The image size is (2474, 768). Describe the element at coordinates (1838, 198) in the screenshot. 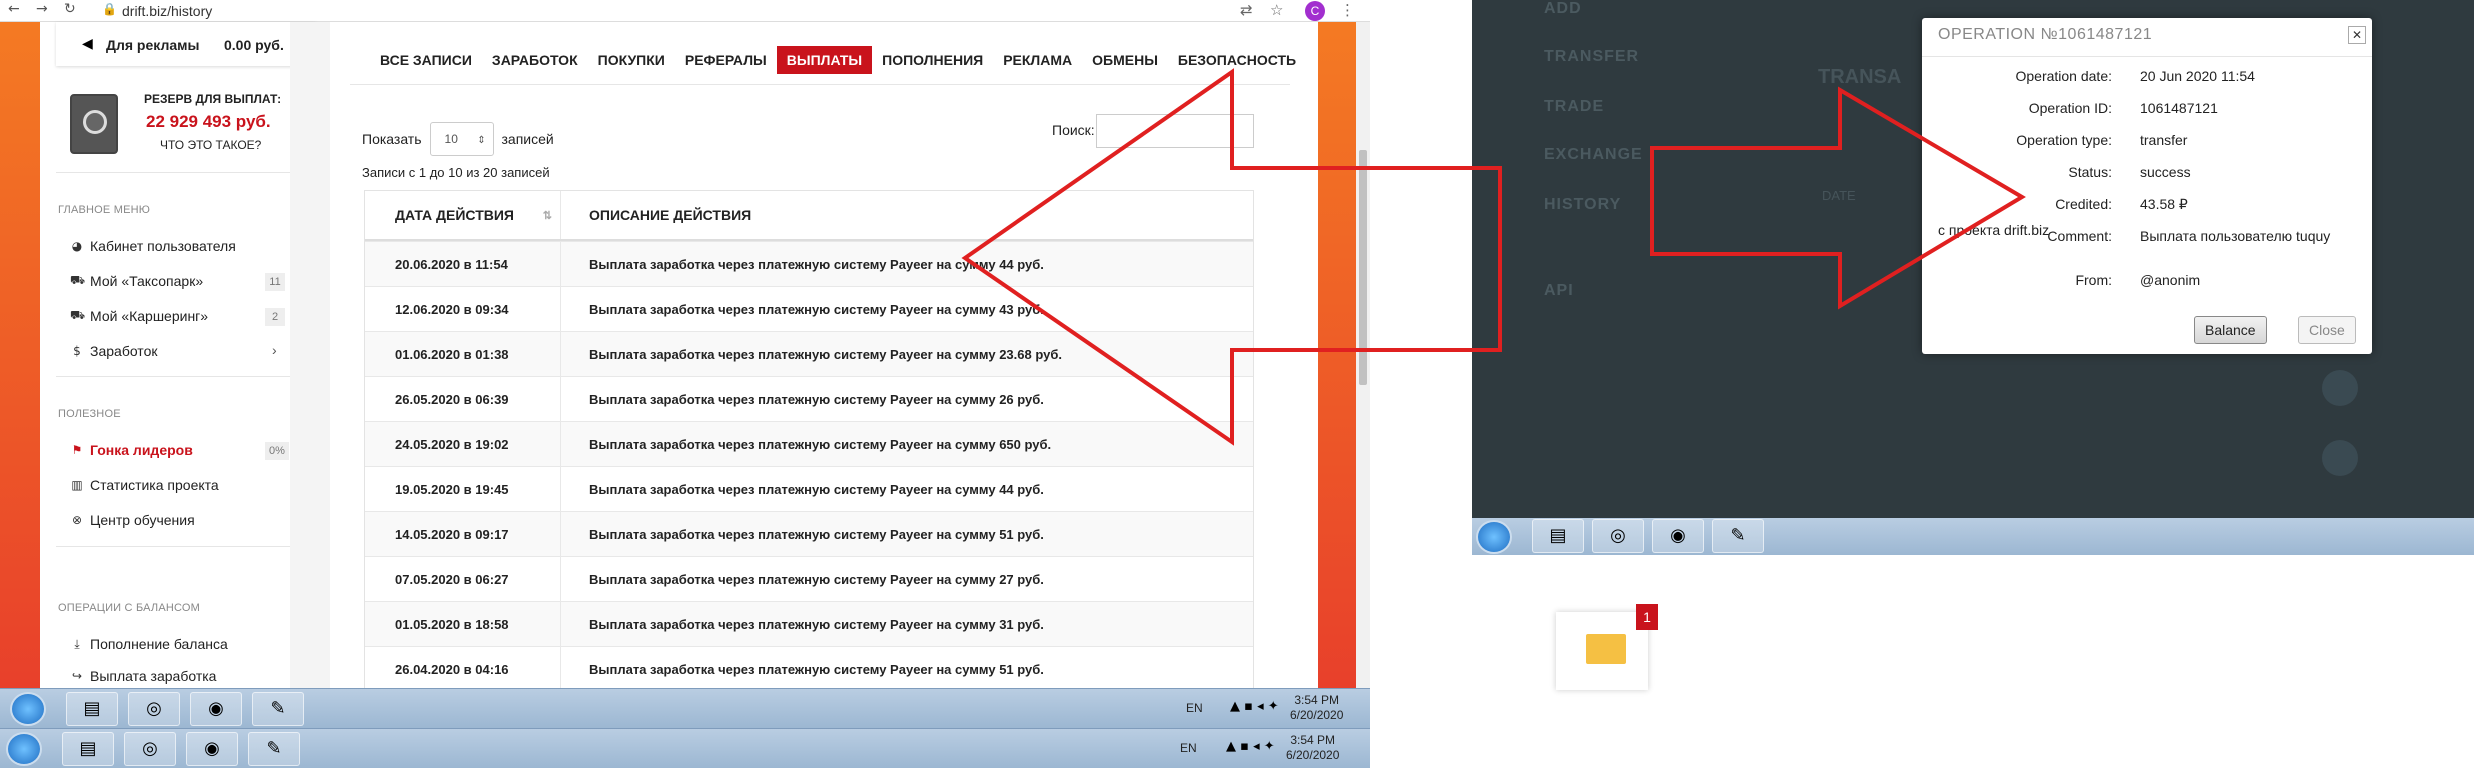

I see `right-arrow-annotation` at that location.